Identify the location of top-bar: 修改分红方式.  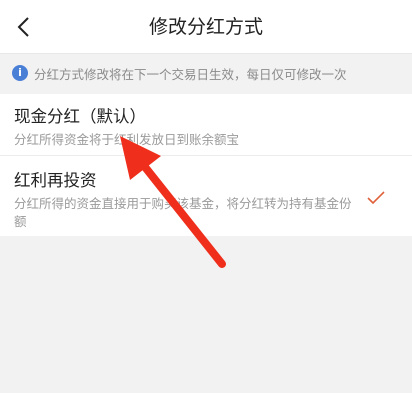
(206, 27).